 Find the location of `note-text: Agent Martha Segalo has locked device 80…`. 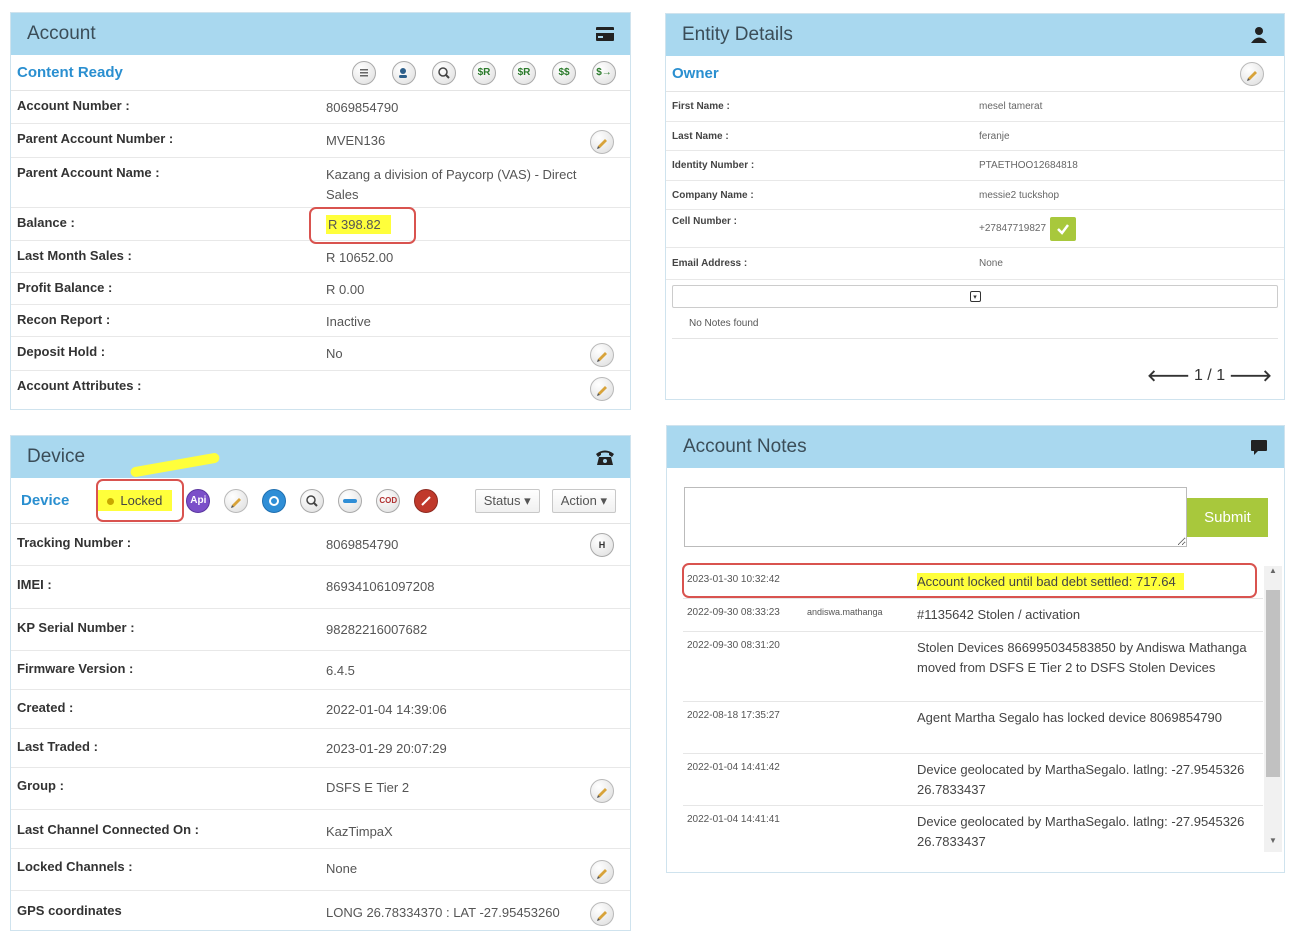

note-text: Agent Martha Segalo has locked device 80… is located at coordinates (1069, 717).